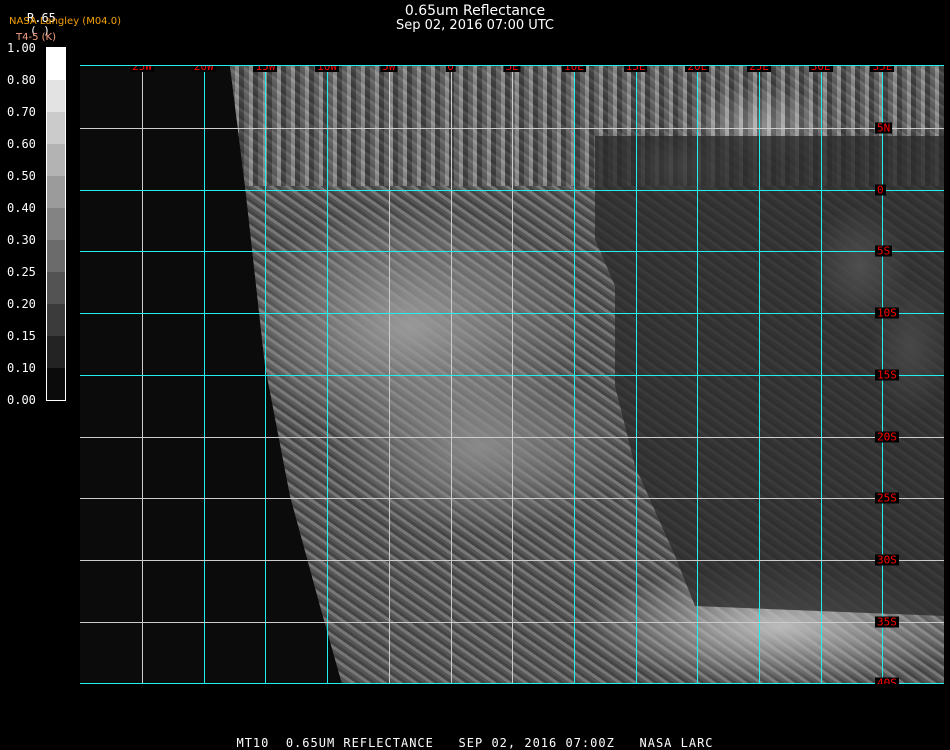  Describe the element at coordinates (389, 69) in the screenshot. I see `longitude-label: 5W` at that location.